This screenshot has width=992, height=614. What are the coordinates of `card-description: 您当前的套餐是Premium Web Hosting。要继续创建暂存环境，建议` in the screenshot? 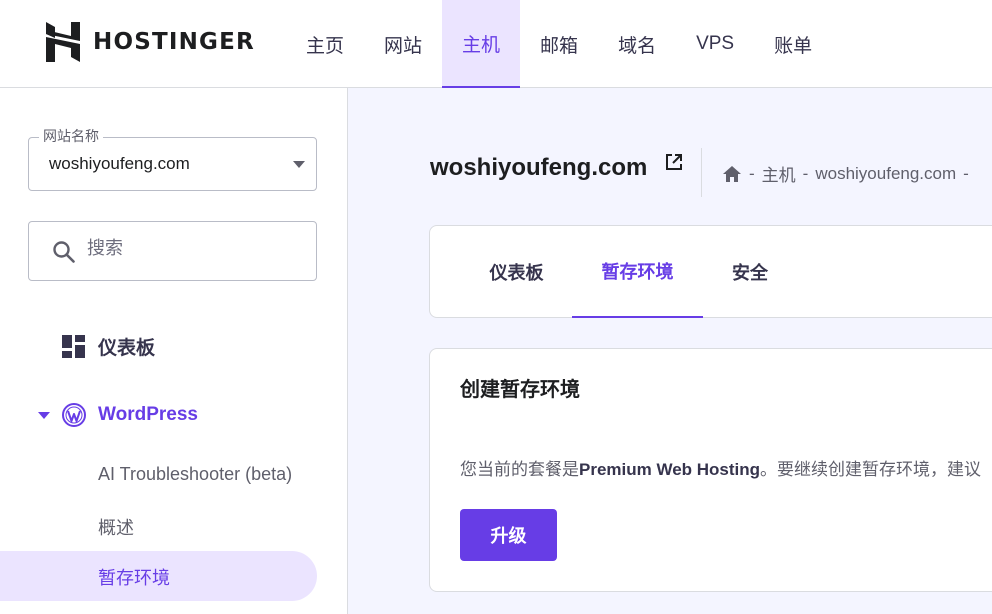 It's located at (720, 467).